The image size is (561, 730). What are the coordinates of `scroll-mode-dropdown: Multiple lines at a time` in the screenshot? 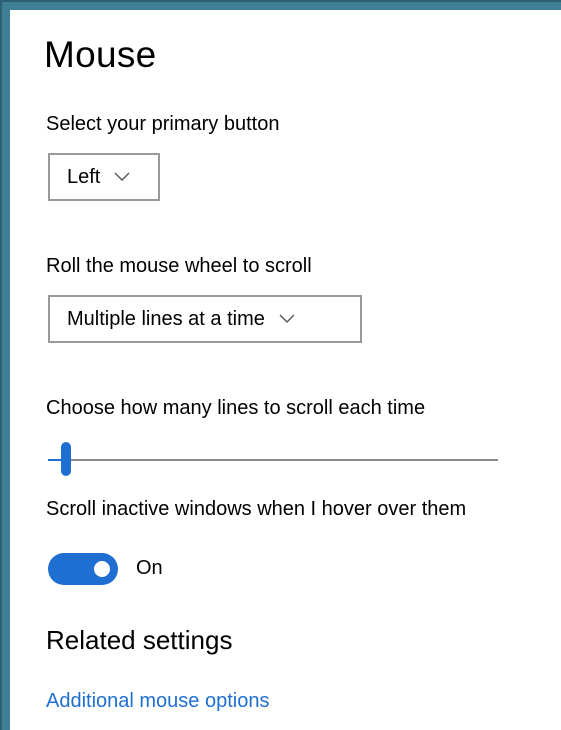 It's located at (205, 319).